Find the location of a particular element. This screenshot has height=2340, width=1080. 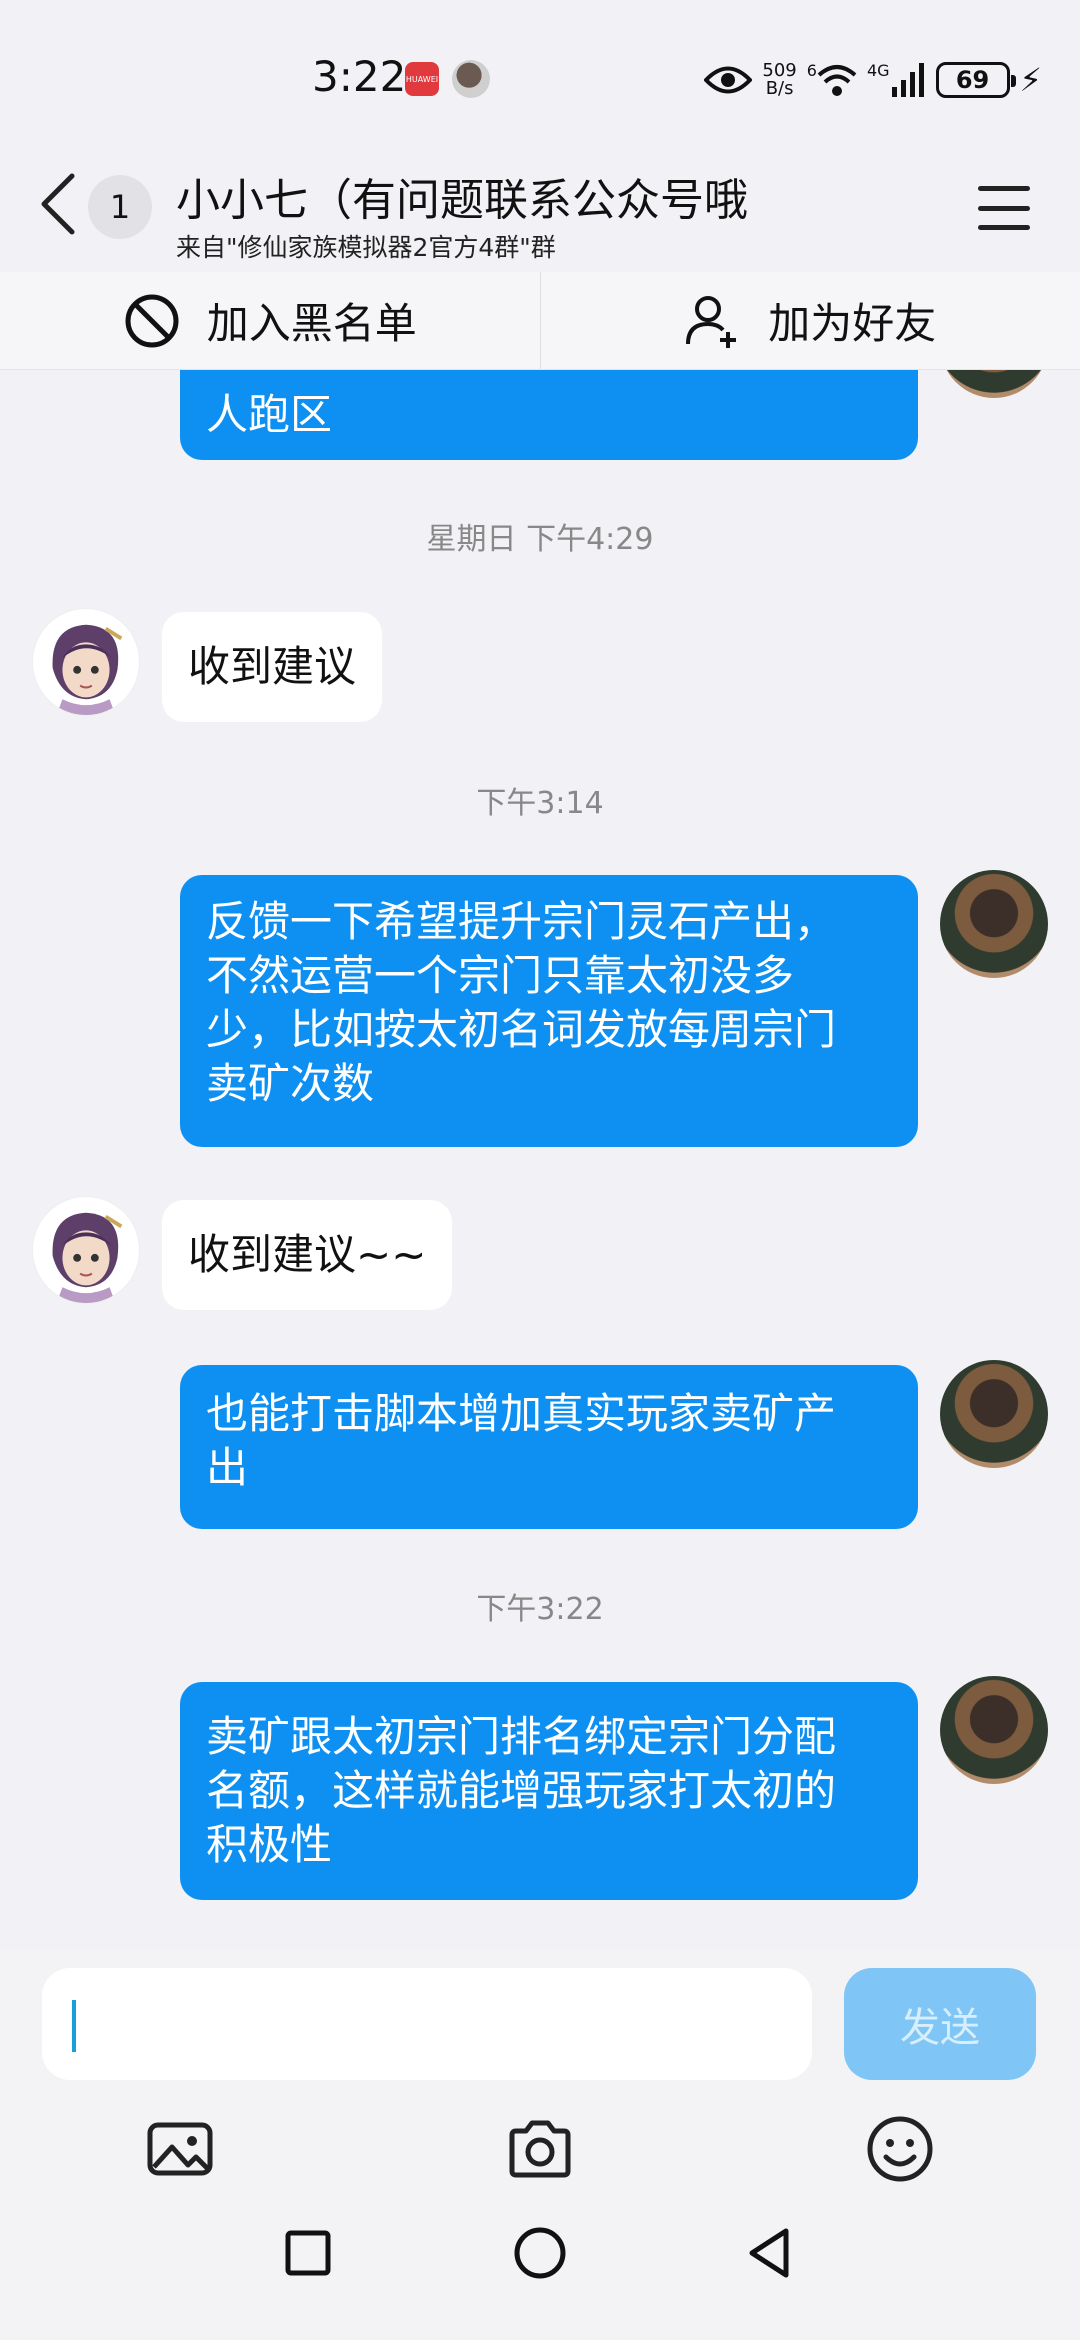

circle-icon is located at coordinates (540, 2253).